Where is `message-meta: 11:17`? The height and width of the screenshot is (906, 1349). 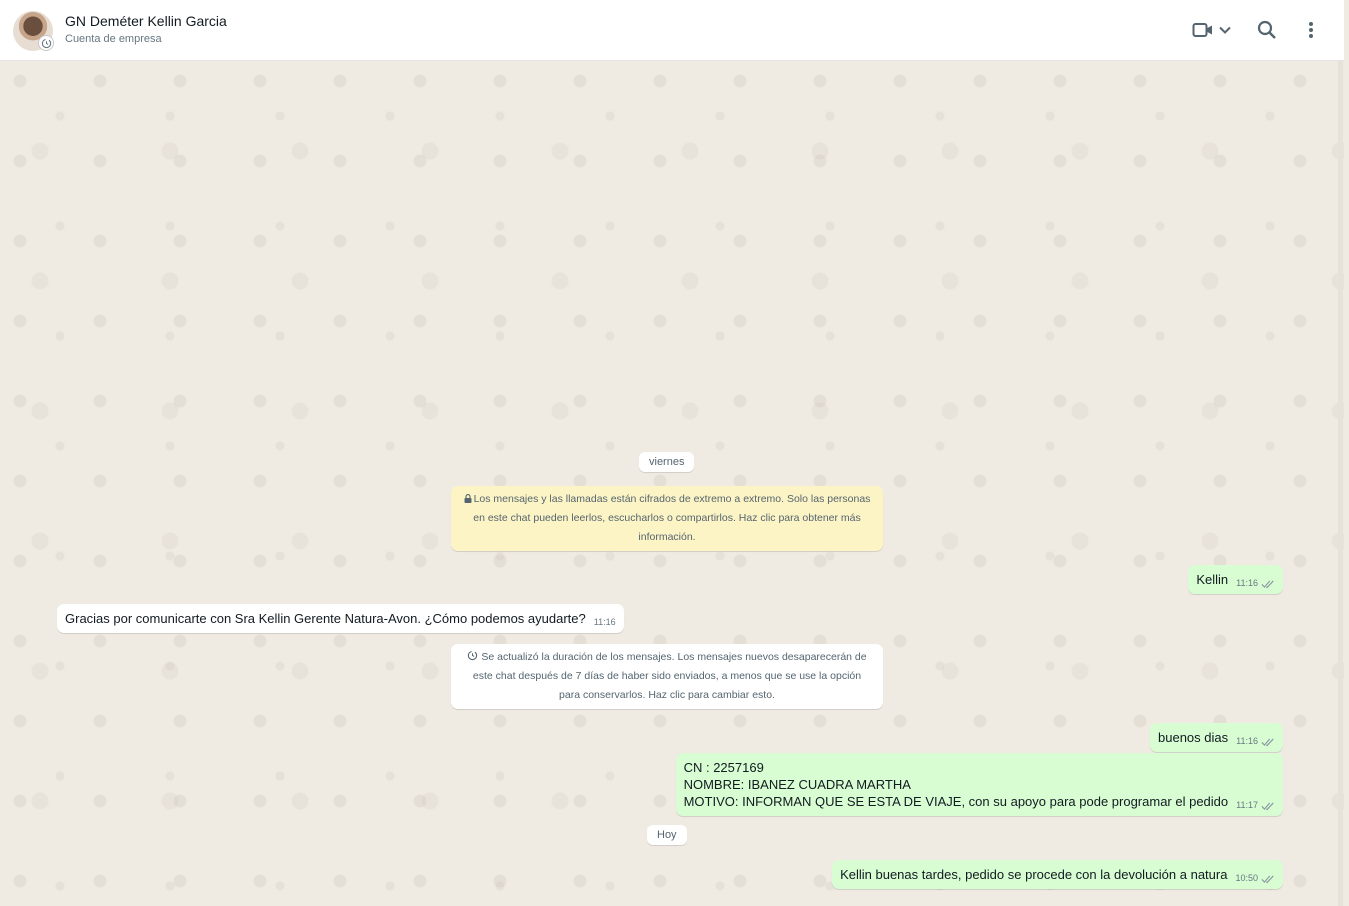
message-meta: 11:17 is located at coordinates (1255, 805).